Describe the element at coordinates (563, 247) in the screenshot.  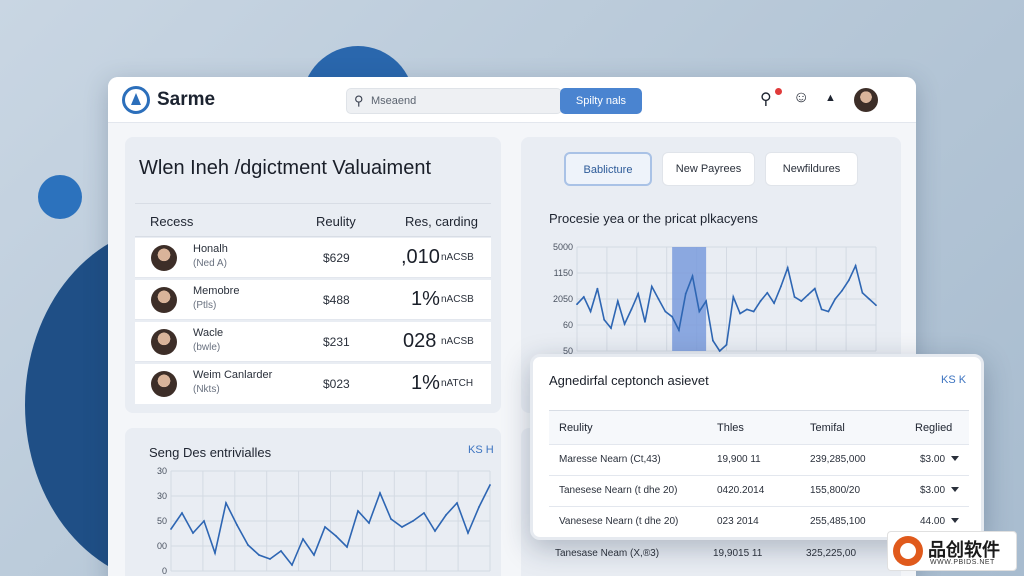
I see `y-tick-label: 5000` at that location.